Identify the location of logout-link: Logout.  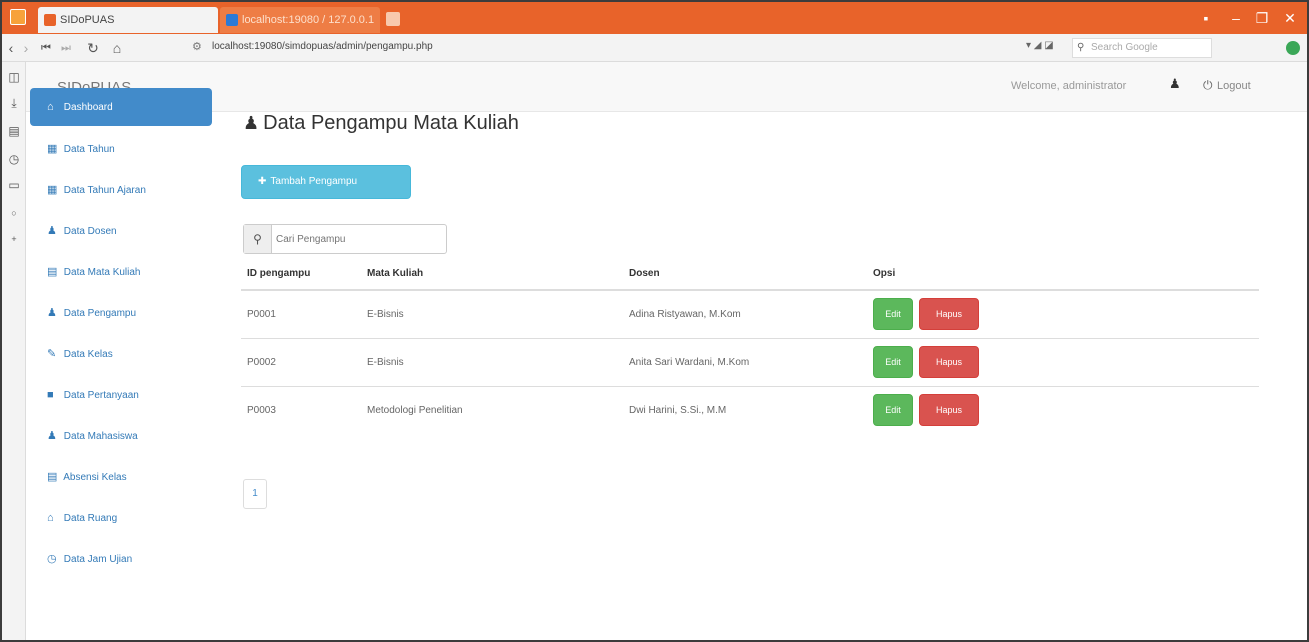
(1234, 86).